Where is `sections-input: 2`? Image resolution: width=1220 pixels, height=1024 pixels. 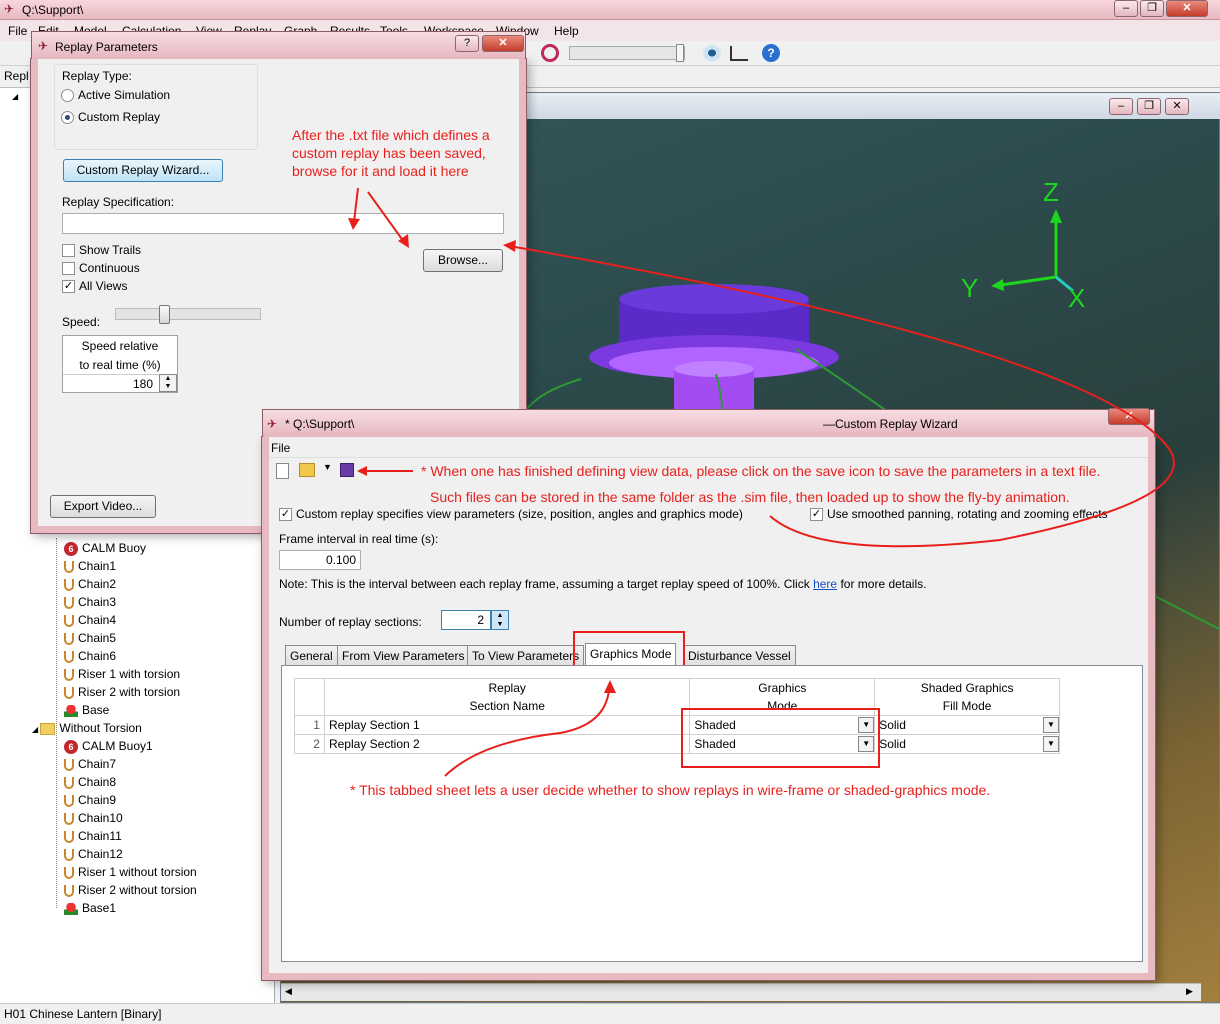 sections-input: 2 is located at coordinates (466, 620).